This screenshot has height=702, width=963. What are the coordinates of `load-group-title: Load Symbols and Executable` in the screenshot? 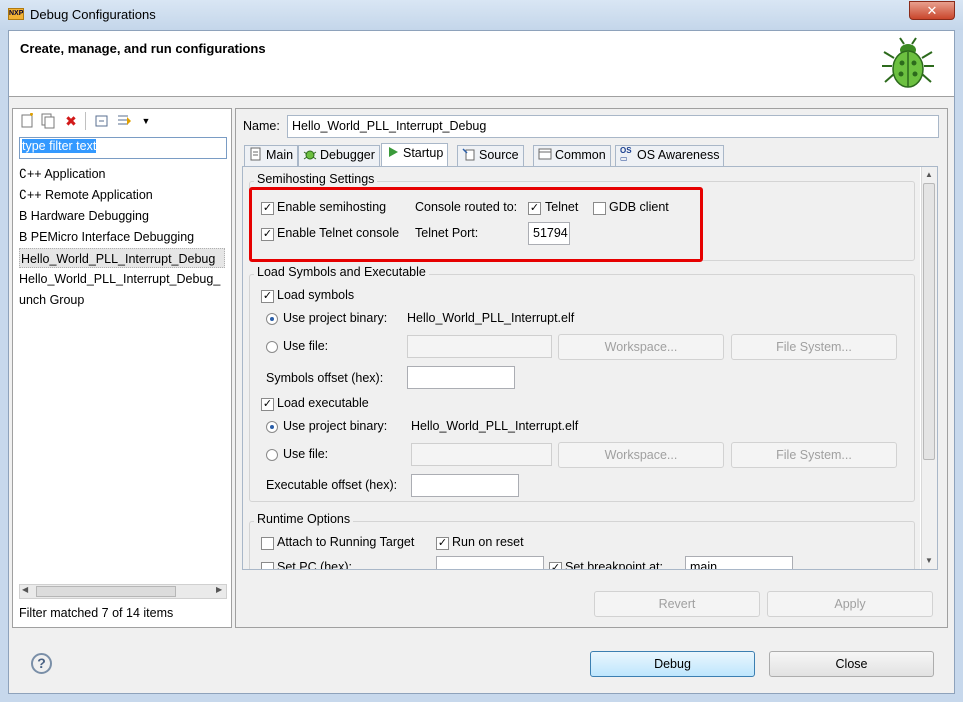 It's located at (341, 272).